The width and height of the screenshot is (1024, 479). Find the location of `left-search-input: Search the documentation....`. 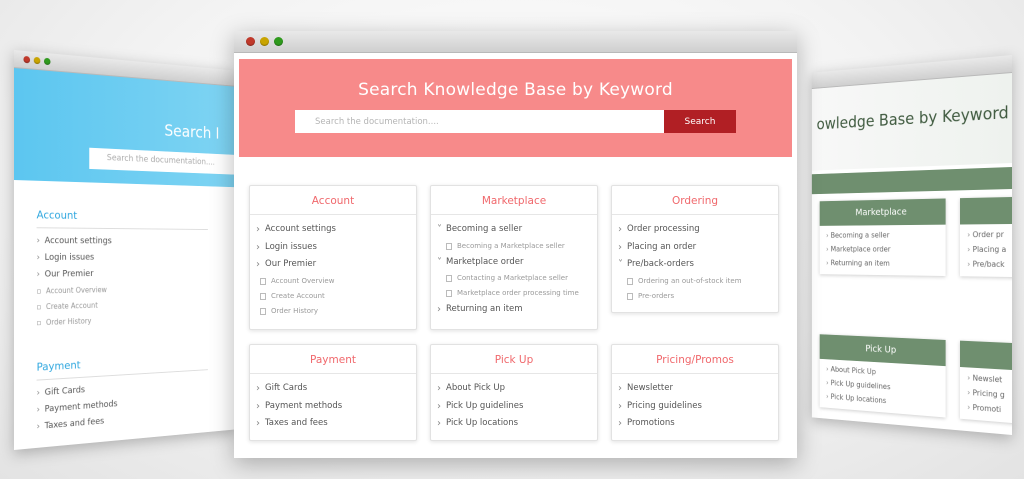

left-search-input: Search the documentation.... is located at coordinates (162, 161).